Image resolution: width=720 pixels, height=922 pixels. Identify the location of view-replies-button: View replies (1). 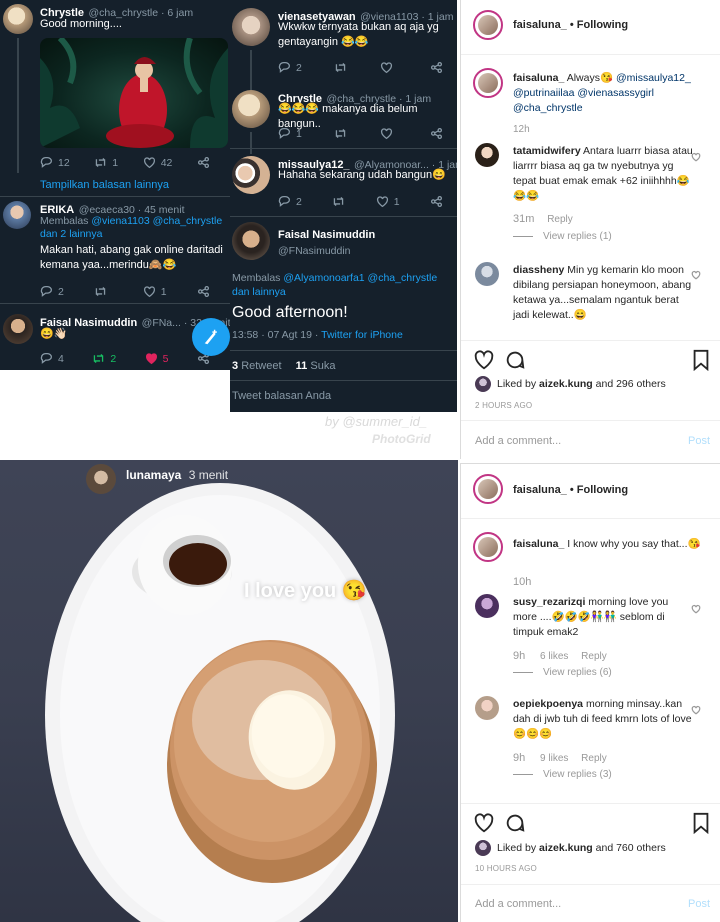
(577, 236).